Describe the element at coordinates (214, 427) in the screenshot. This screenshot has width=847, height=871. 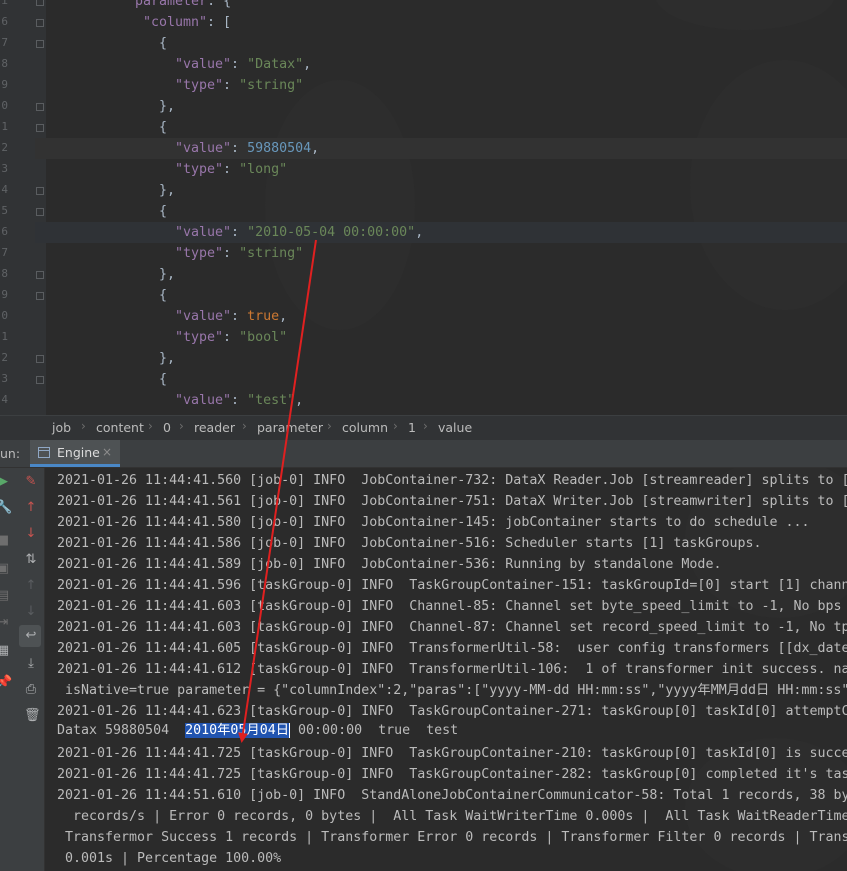
I see `breadcrumb-item: reader` at that location.